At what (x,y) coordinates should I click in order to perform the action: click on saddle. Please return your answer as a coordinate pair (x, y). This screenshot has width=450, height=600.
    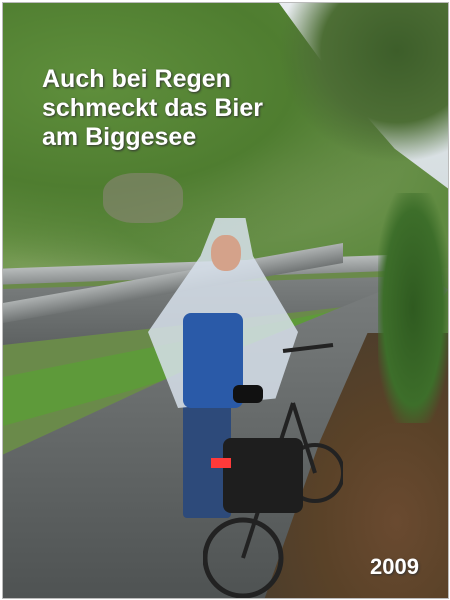
    Looking at the image, I should click on (248, 394).